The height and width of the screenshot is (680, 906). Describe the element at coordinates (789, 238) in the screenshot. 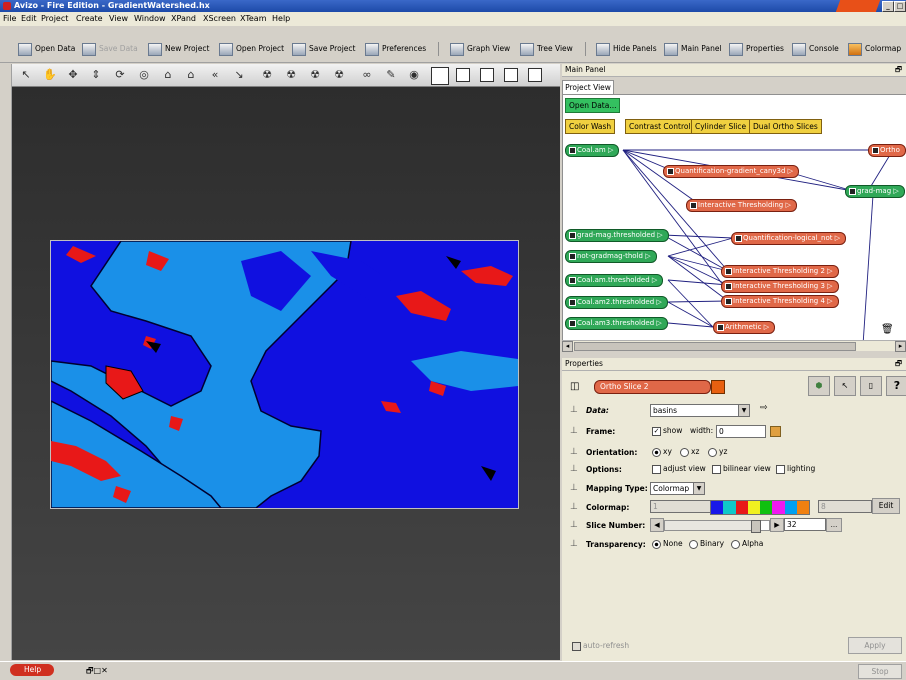

I see `node-quantification-logical-not: Quantification-logical_not ▷` at that location.